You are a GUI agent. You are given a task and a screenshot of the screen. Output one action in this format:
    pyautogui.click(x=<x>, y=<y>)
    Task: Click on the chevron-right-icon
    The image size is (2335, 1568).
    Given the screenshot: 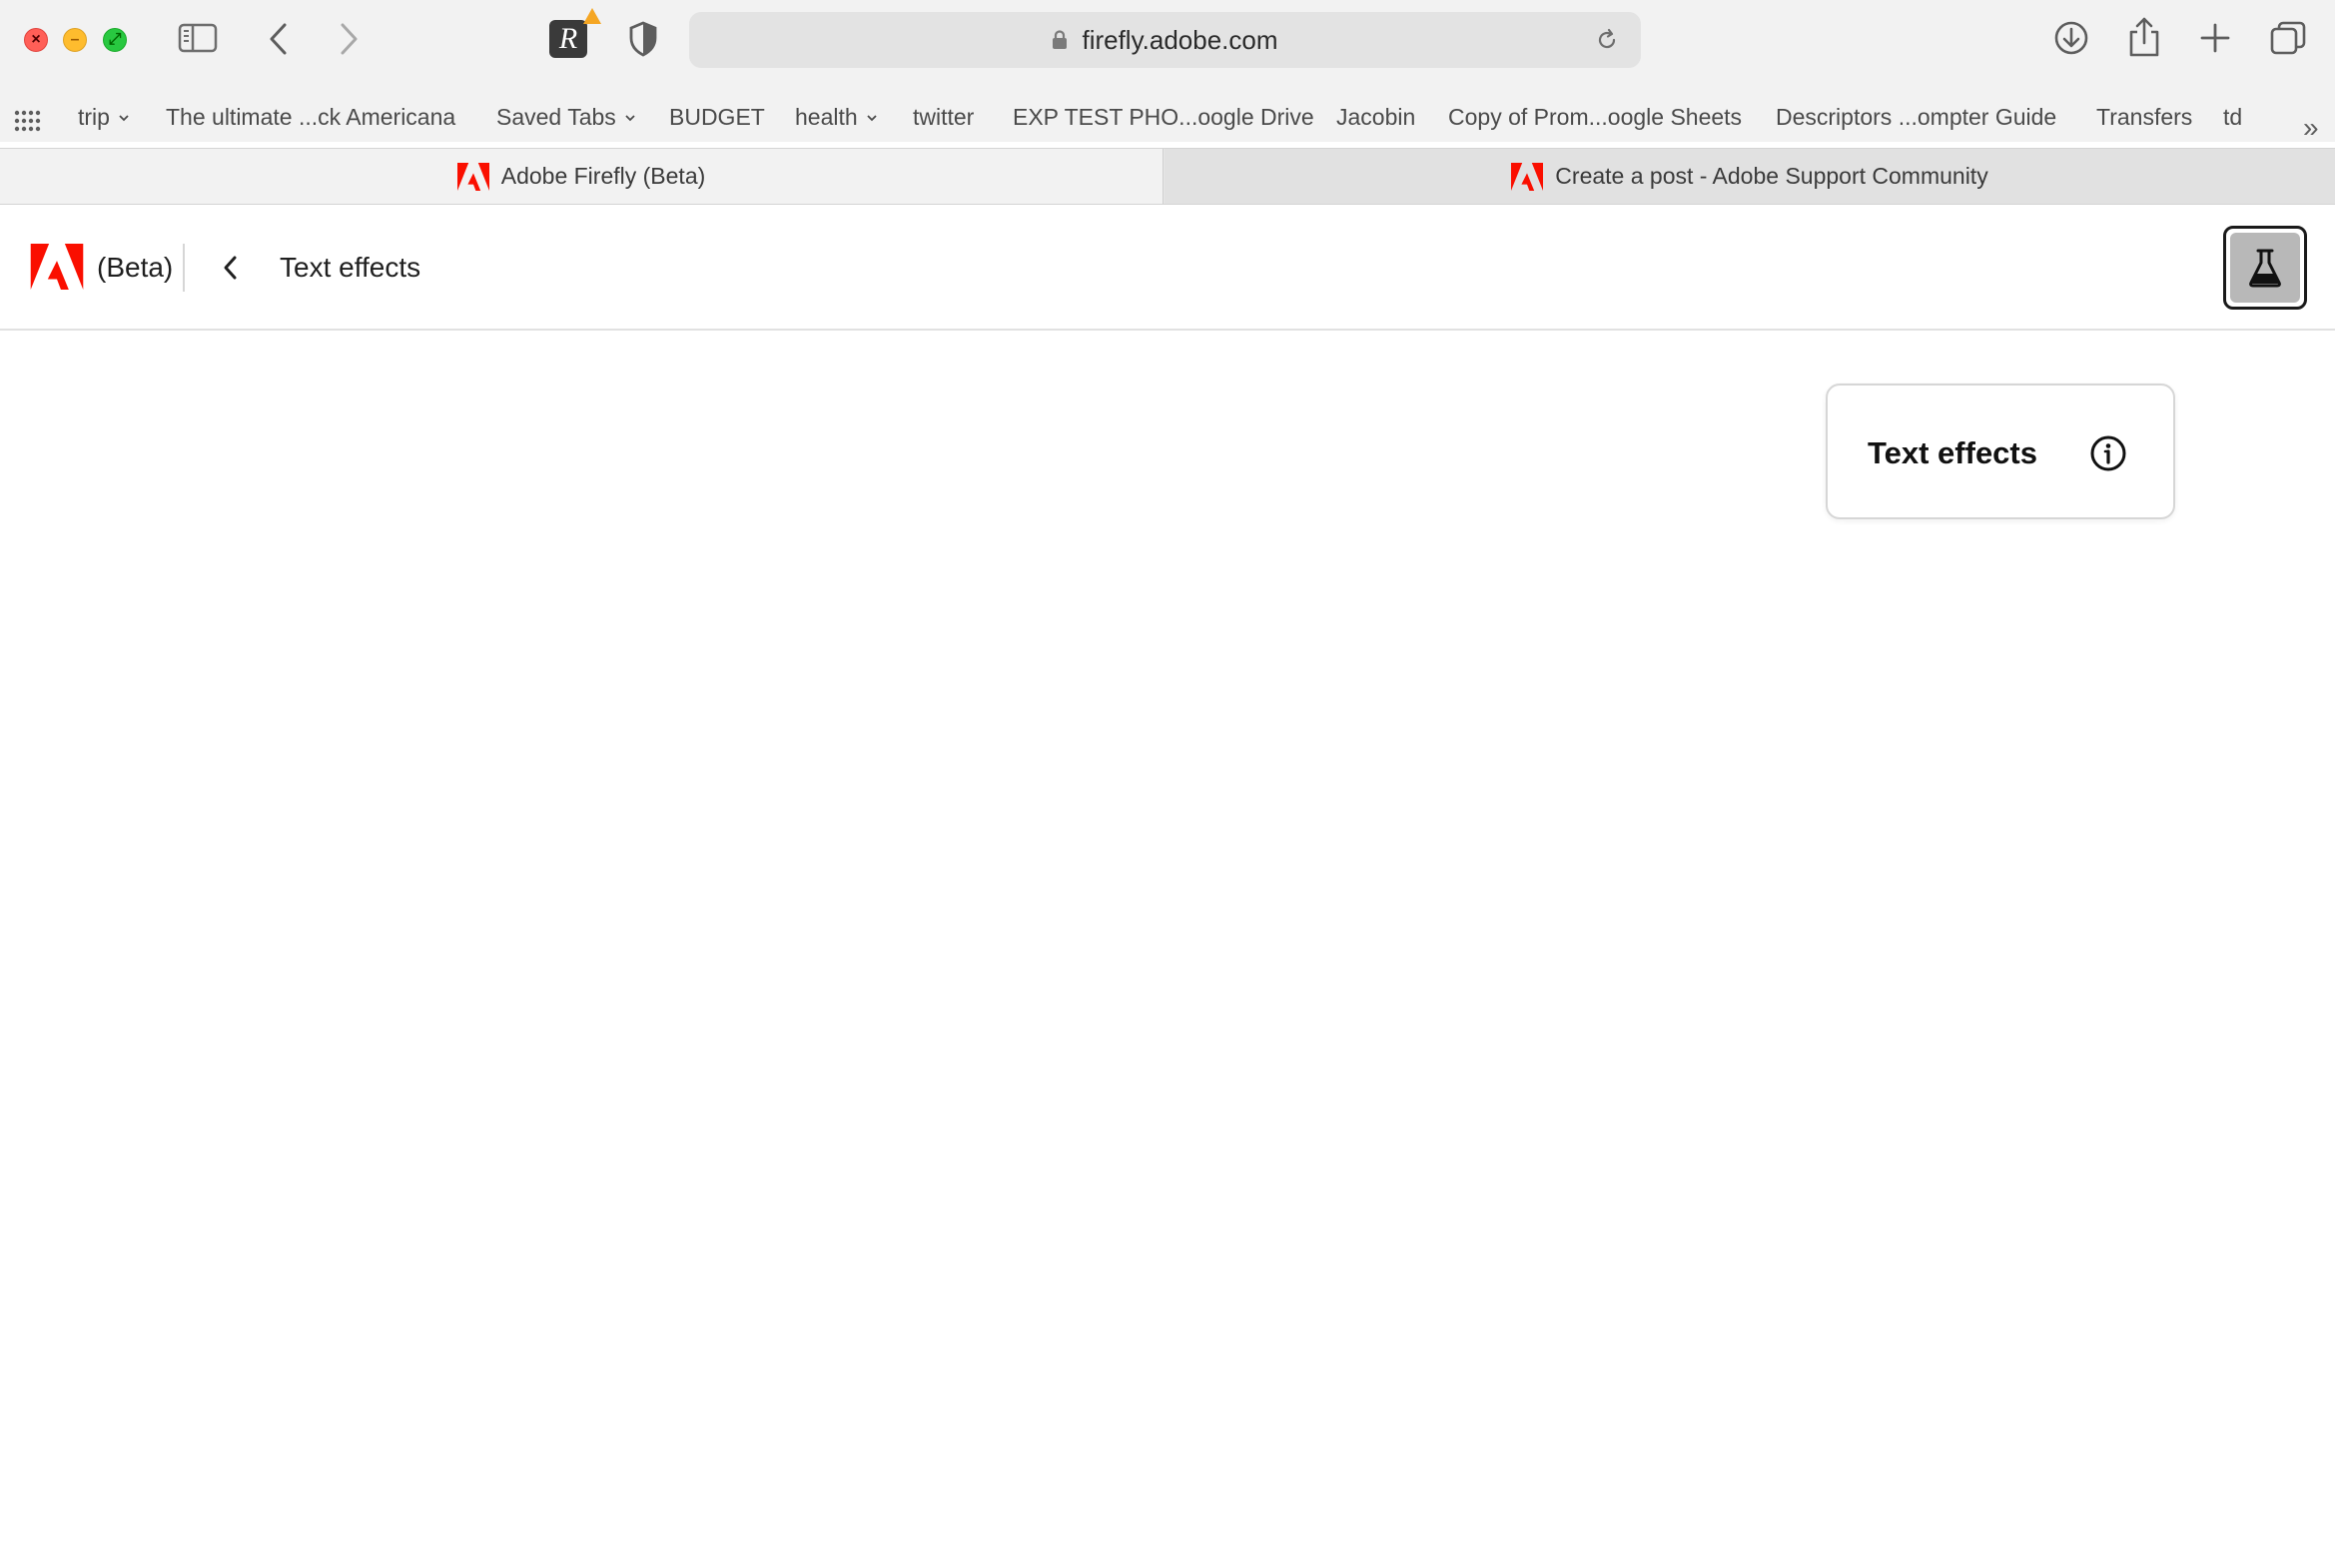 What is the action you would take?
    pyautogui.click(x=349, y=39)
    